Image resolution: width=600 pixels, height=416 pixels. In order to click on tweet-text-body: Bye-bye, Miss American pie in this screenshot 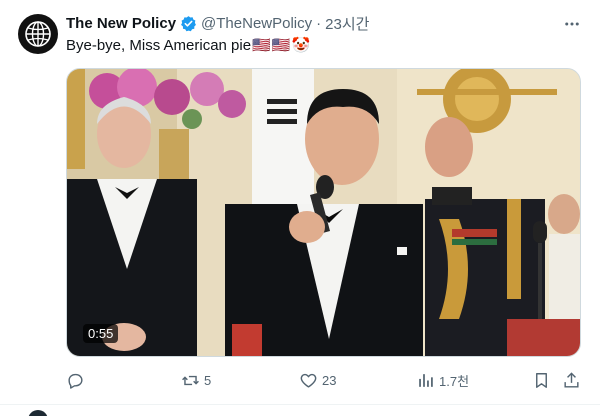, I will do `click(159, 45)`.